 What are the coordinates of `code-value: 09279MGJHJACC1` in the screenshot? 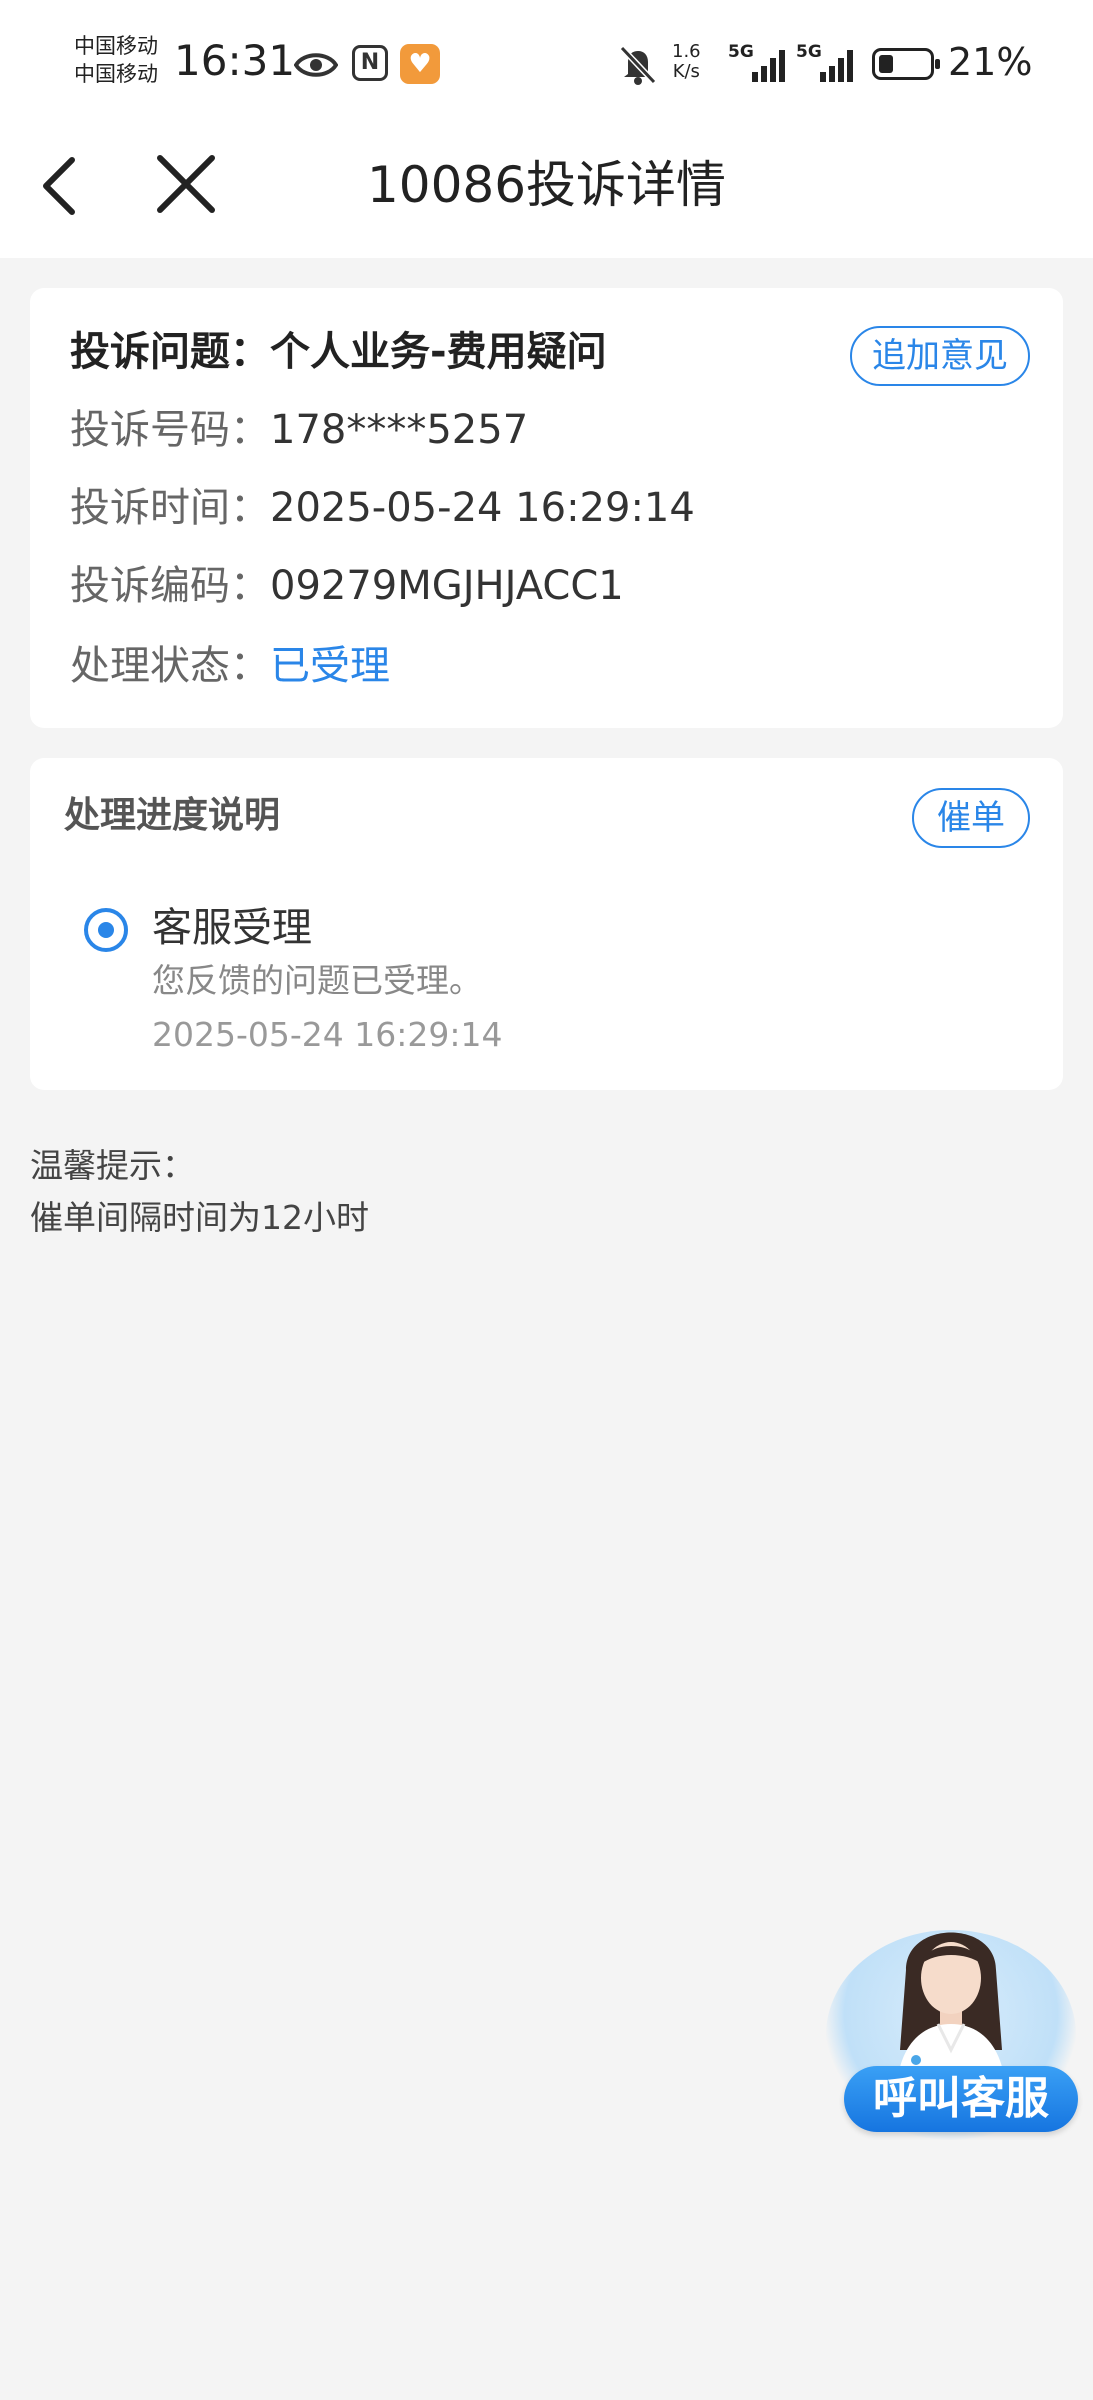 It's located at (447, 586).